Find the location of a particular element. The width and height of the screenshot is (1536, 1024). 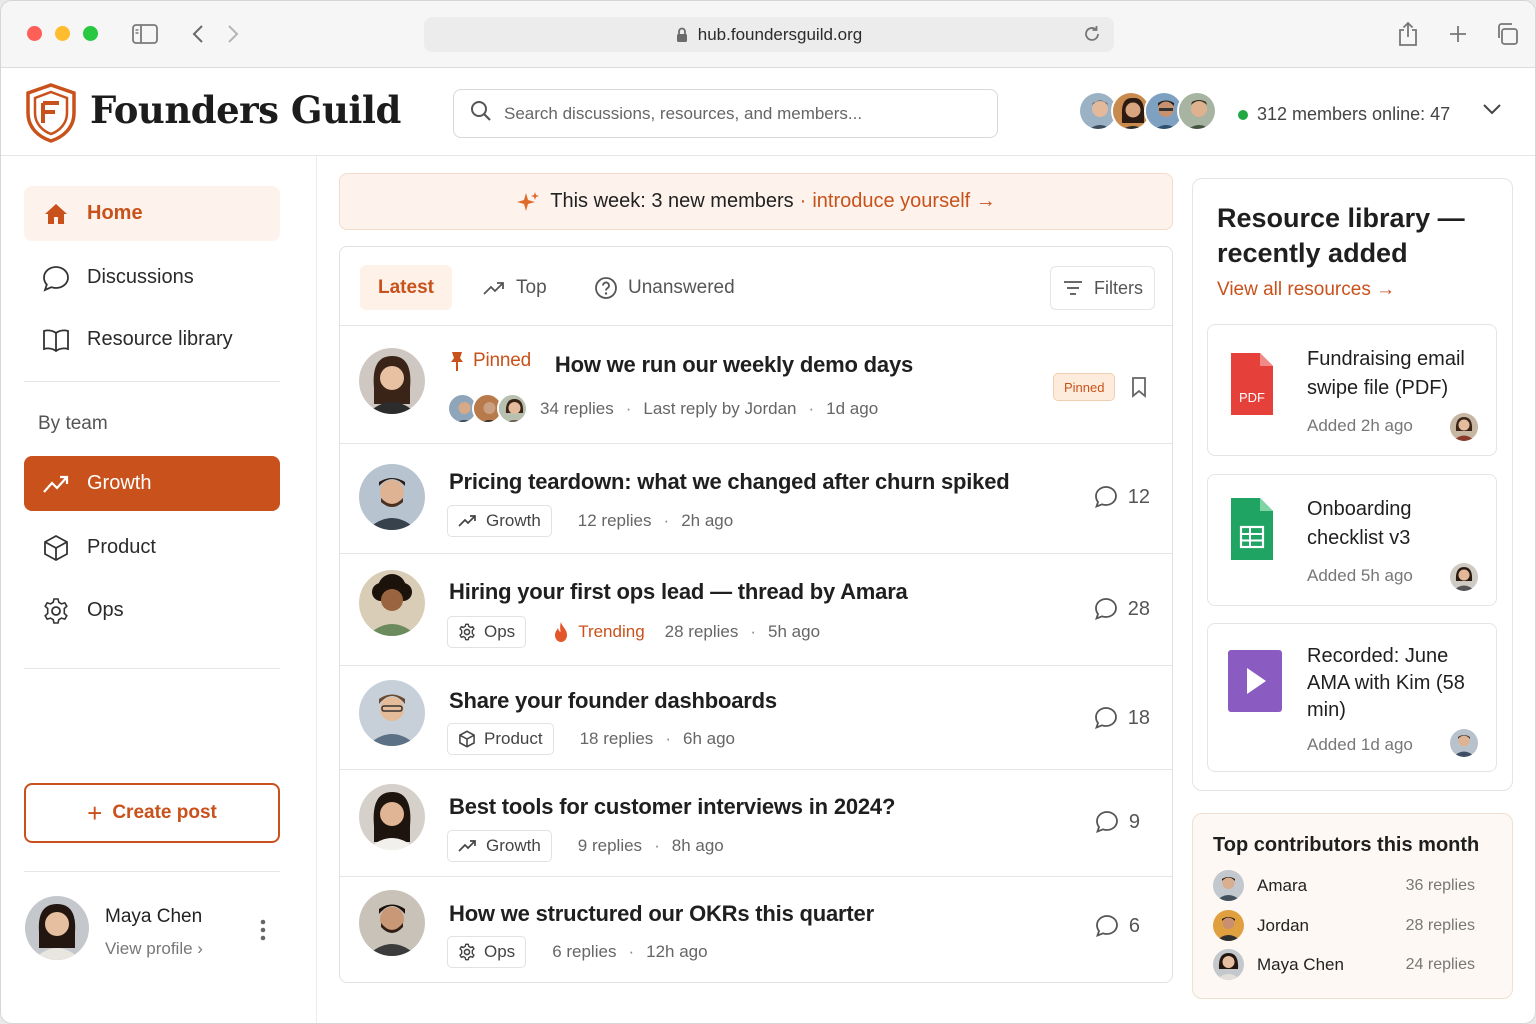

reply-count: 18 replies is located at coordinates (616, 738).